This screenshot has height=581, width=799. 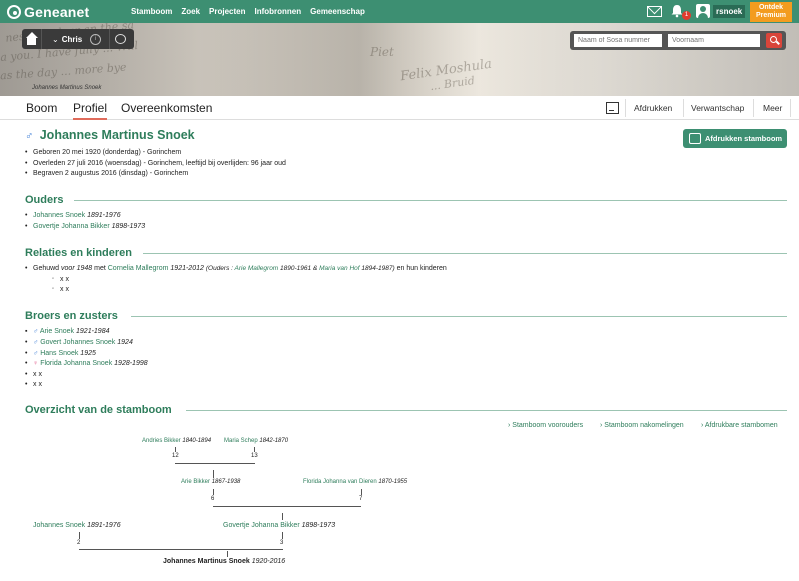 What do you see at coordinates (119, 39) in the screenshot?
I see `chat-icon` at bounding box center [119, 39].